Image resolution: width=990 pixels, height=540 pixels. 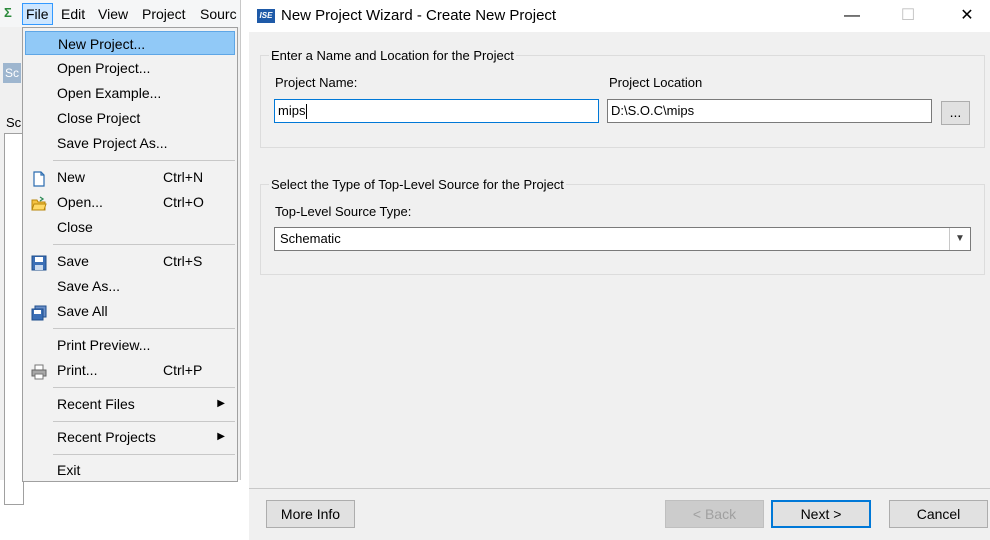 What do you see at coordinates (130, 227) in the screenshot?
I see `menu-item-close: Close` at bounding box center [130, 227].